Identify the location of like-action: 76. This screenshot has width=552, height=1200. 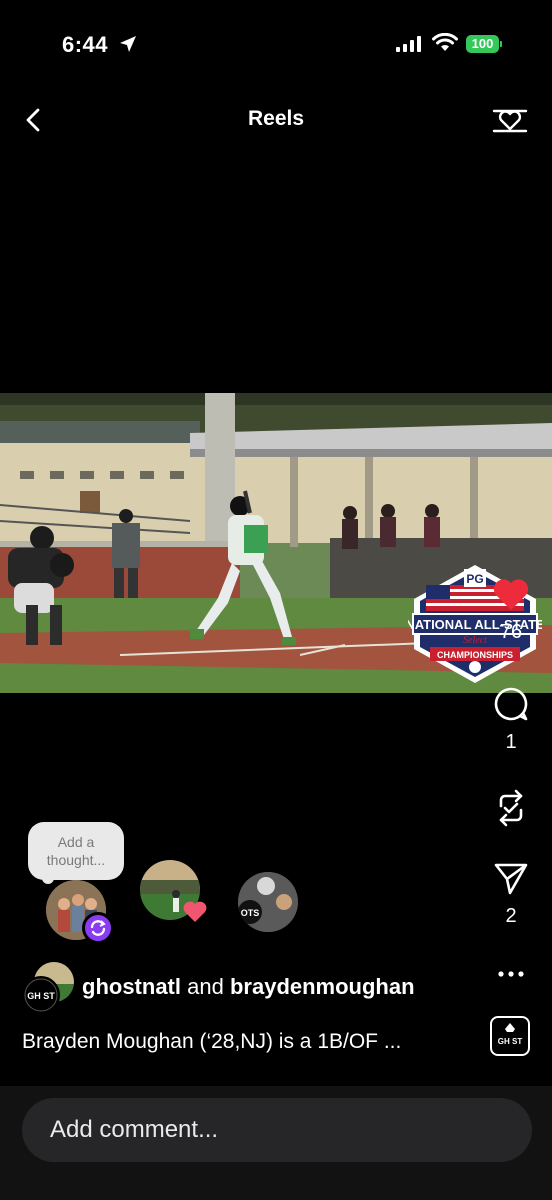
(511, 611).